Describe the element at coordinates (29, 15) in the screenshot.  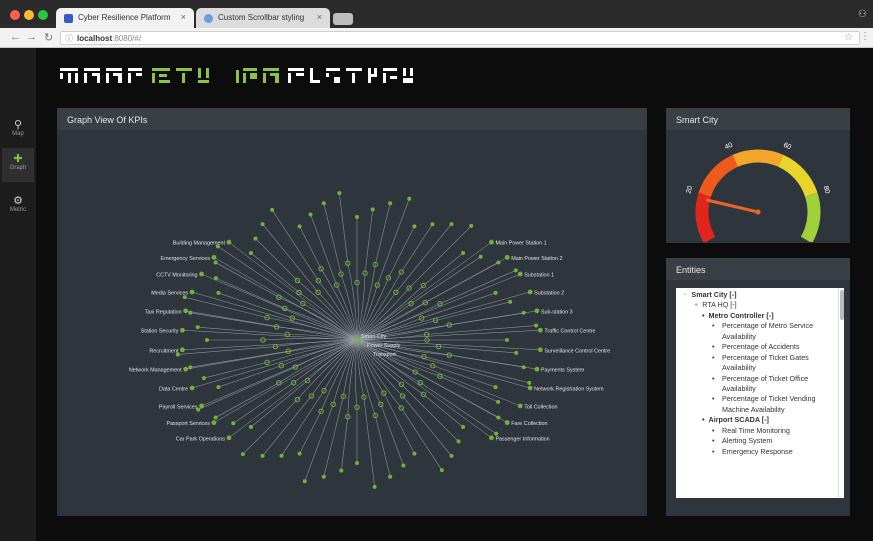
I see `minimize-window-button` at that location.